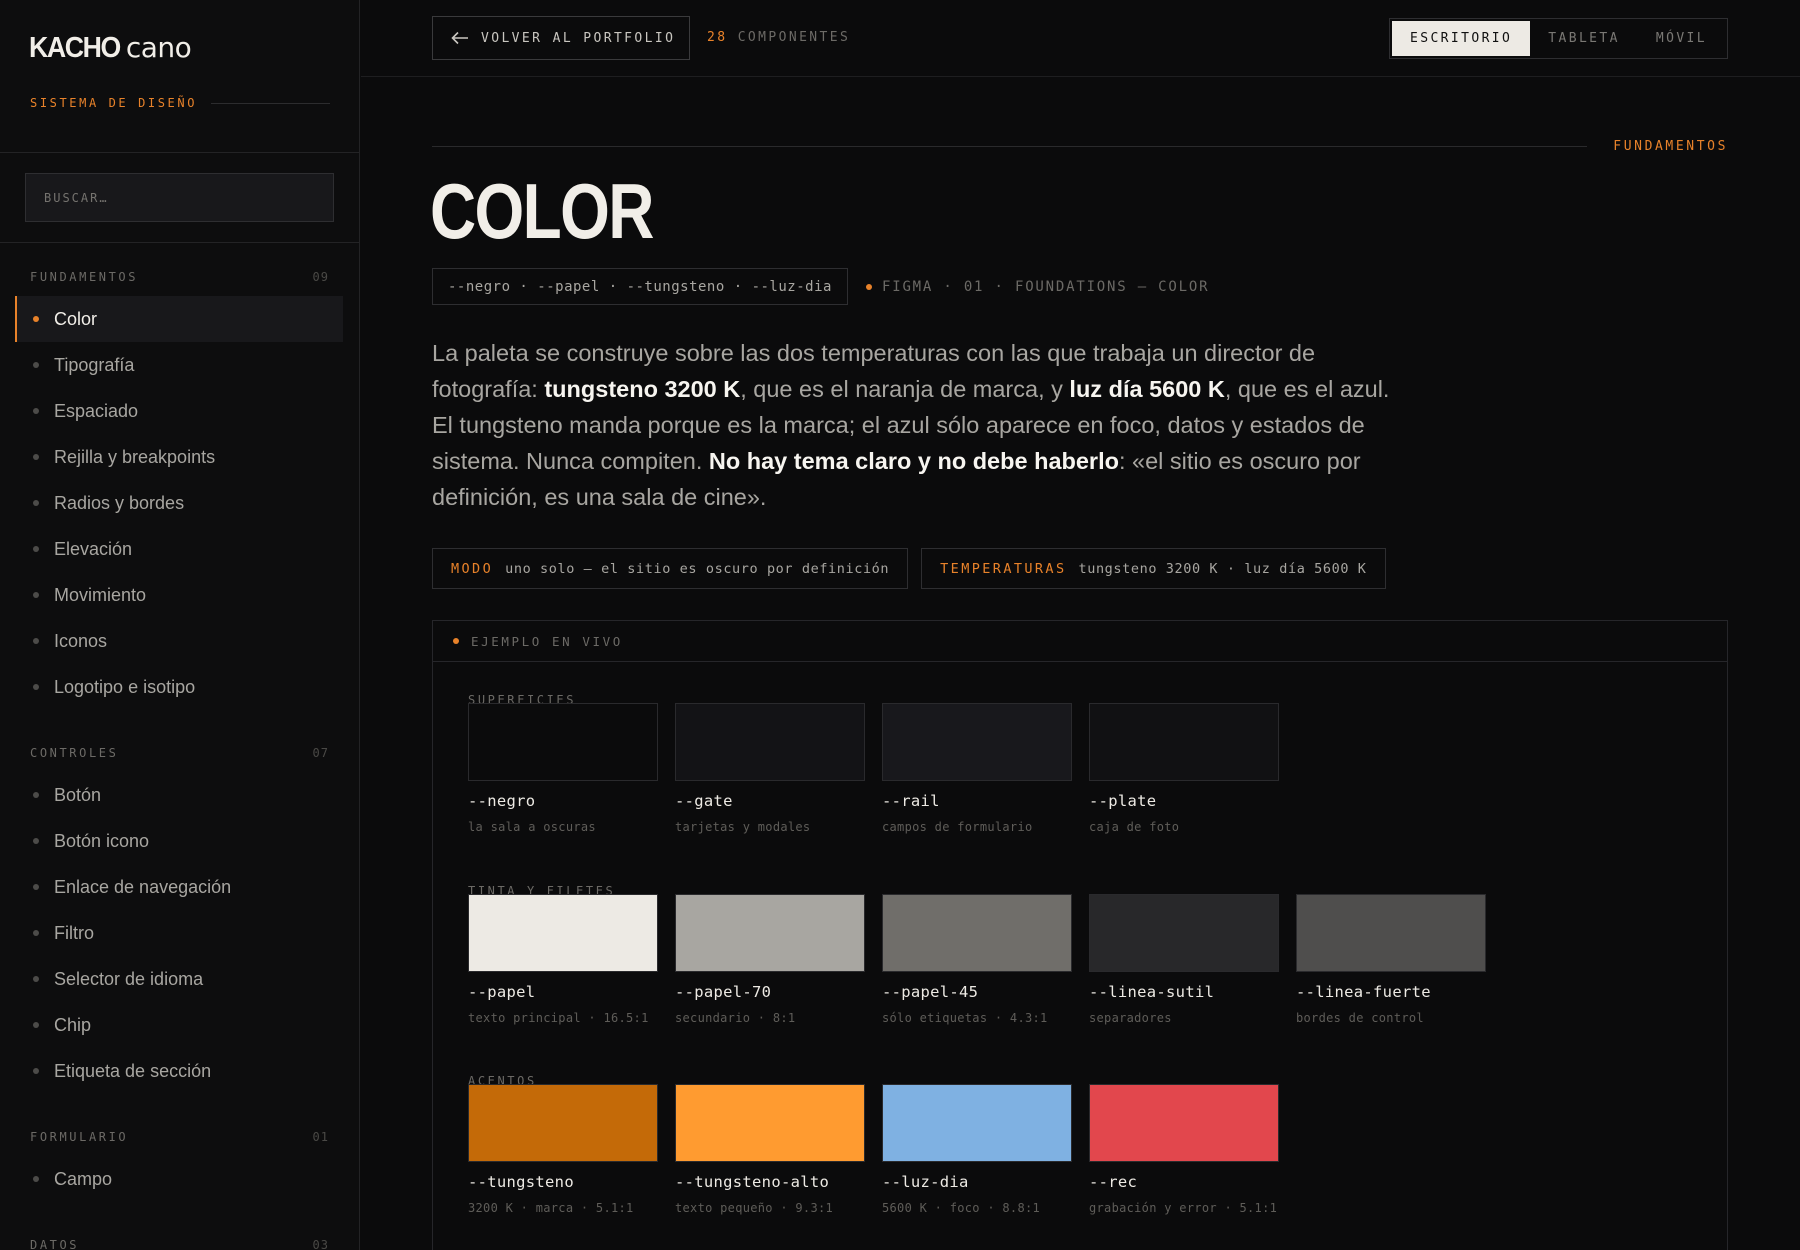 The height and width of the screenshot is (1250, 1800). What do you see at coordinates (171, 1179) in the screenshot?
I see `sidebar-item-campo: Campo` at bounding box center [171, 1179].